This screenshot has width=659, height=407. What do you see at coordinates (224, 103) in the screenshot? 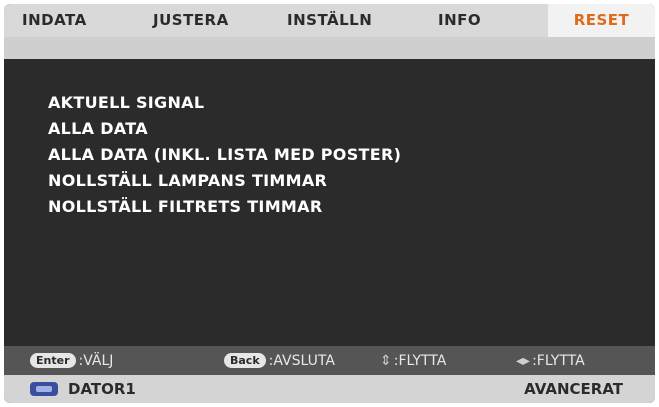
I see `menu-item-current-signal: AKTUELL SIGNAL` at bounding box center [224, 103].